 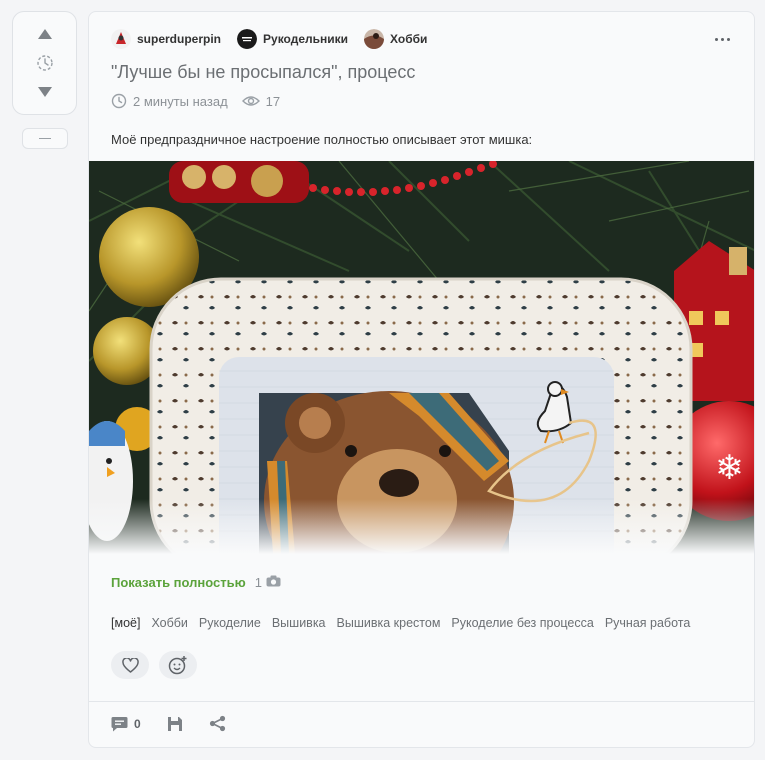 What do you see at coordinates (421, 701) in the screenshot?
I see `footer-divider` at bounding box center [421, 701].